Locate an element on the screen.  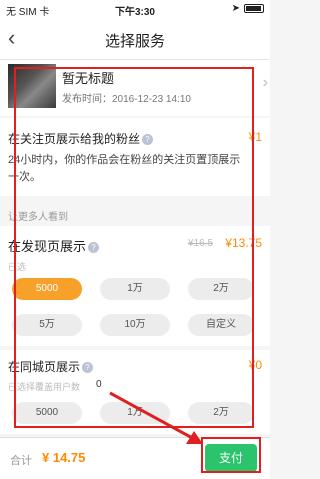
discover-new-price: ¥13.75 is located at coordinates (243, 243).